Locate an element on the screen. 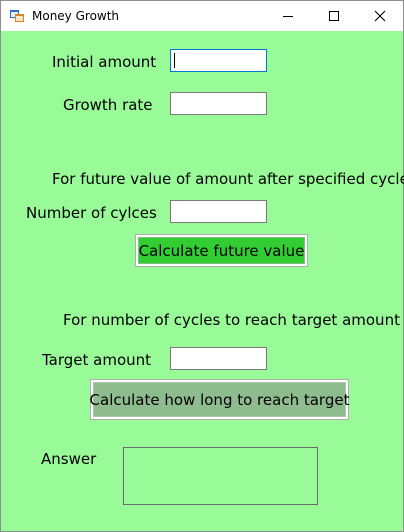 The width and height of the screenshot is (404, 532). calculate-future-value-button: Calculate future value is located at coordinates (221, 250).